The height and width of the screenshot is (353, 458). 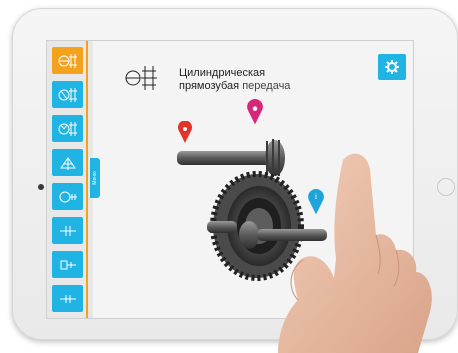 I want to click on sidebar-item-shaft-coupling, so click(x=67, y=230).